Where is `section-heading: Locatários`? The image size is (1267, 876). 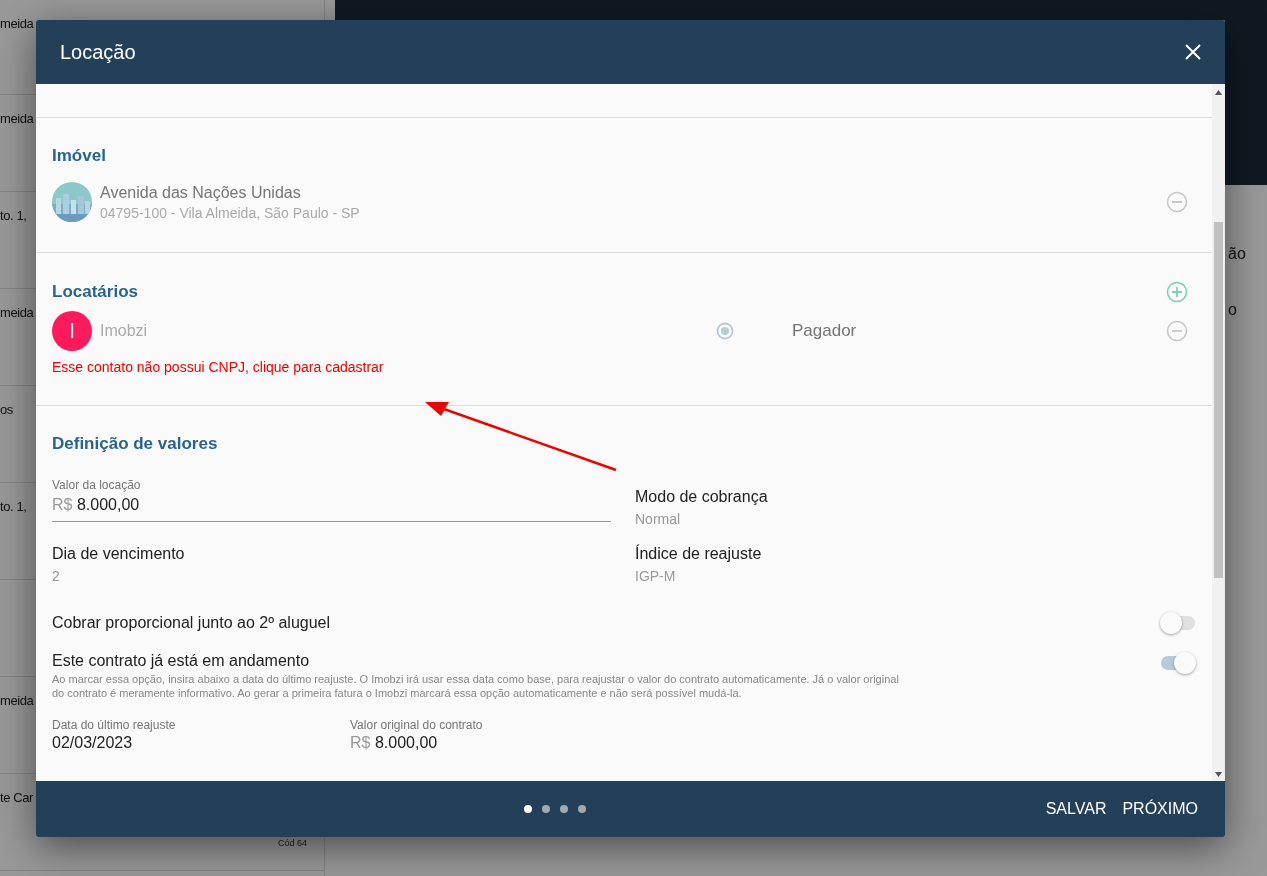 section-heading: Locatários is located at coordinates (95, 292).